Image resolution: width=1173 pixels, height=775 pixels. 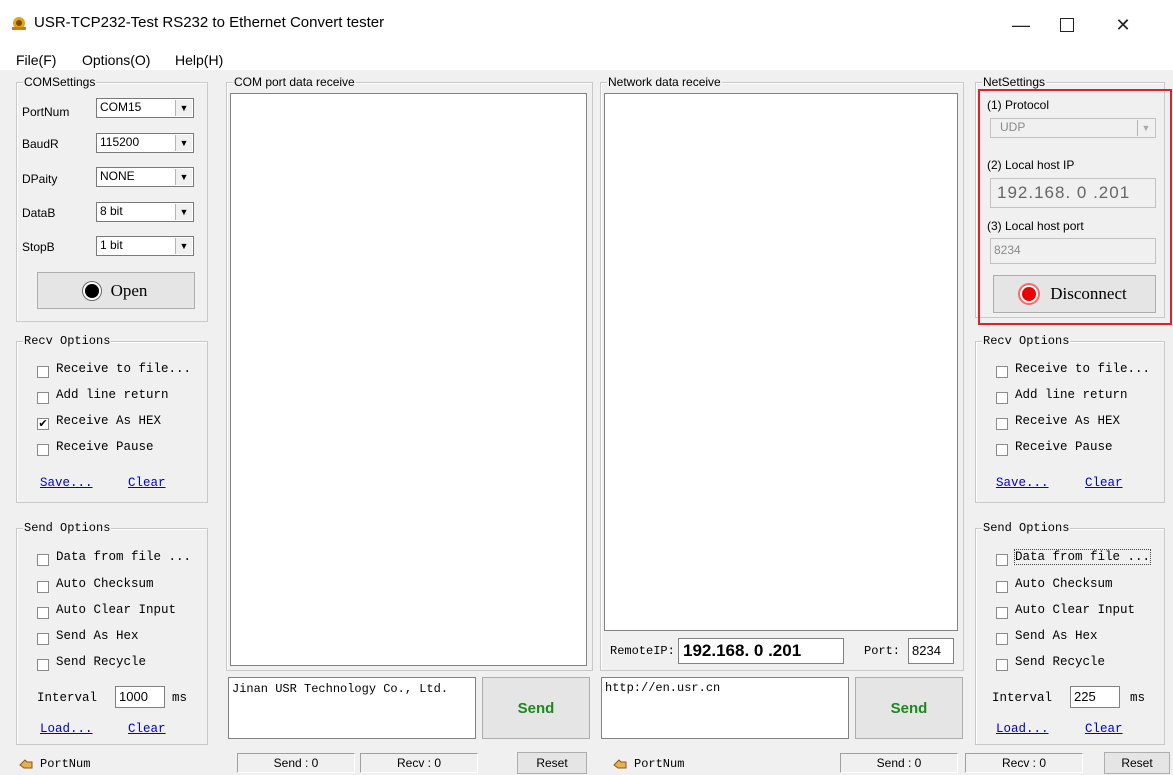 I want to click on menu-options: Options(O), so click(x=116, y=60).